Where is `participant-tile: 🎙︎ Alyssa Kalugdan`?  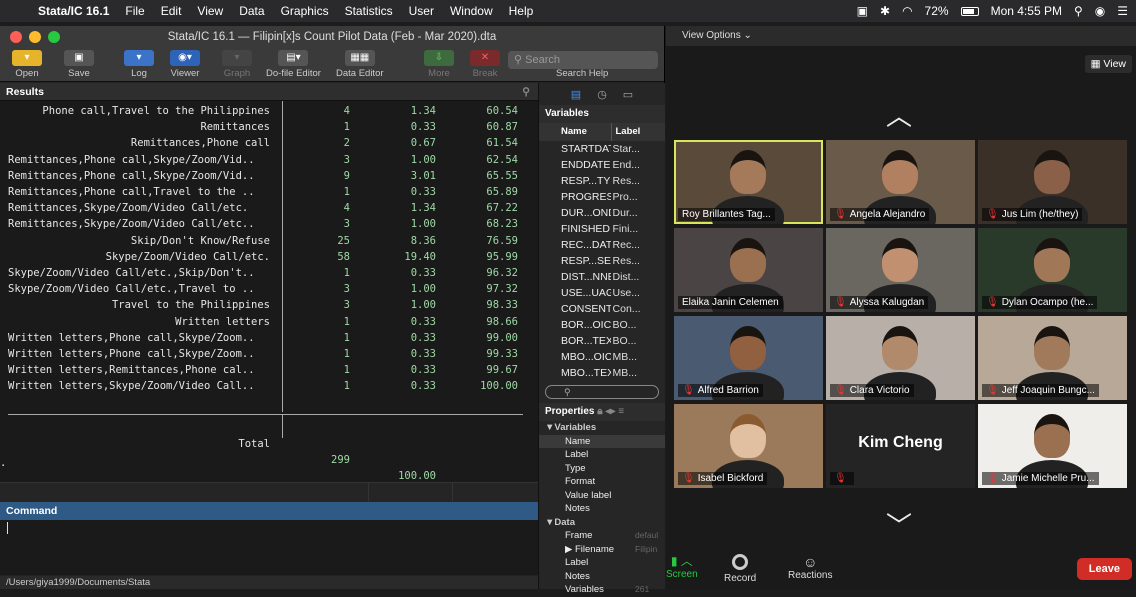 participant-tile: 🎙︎ Alyssa Kalugdan is located at coordinates (900, 270).